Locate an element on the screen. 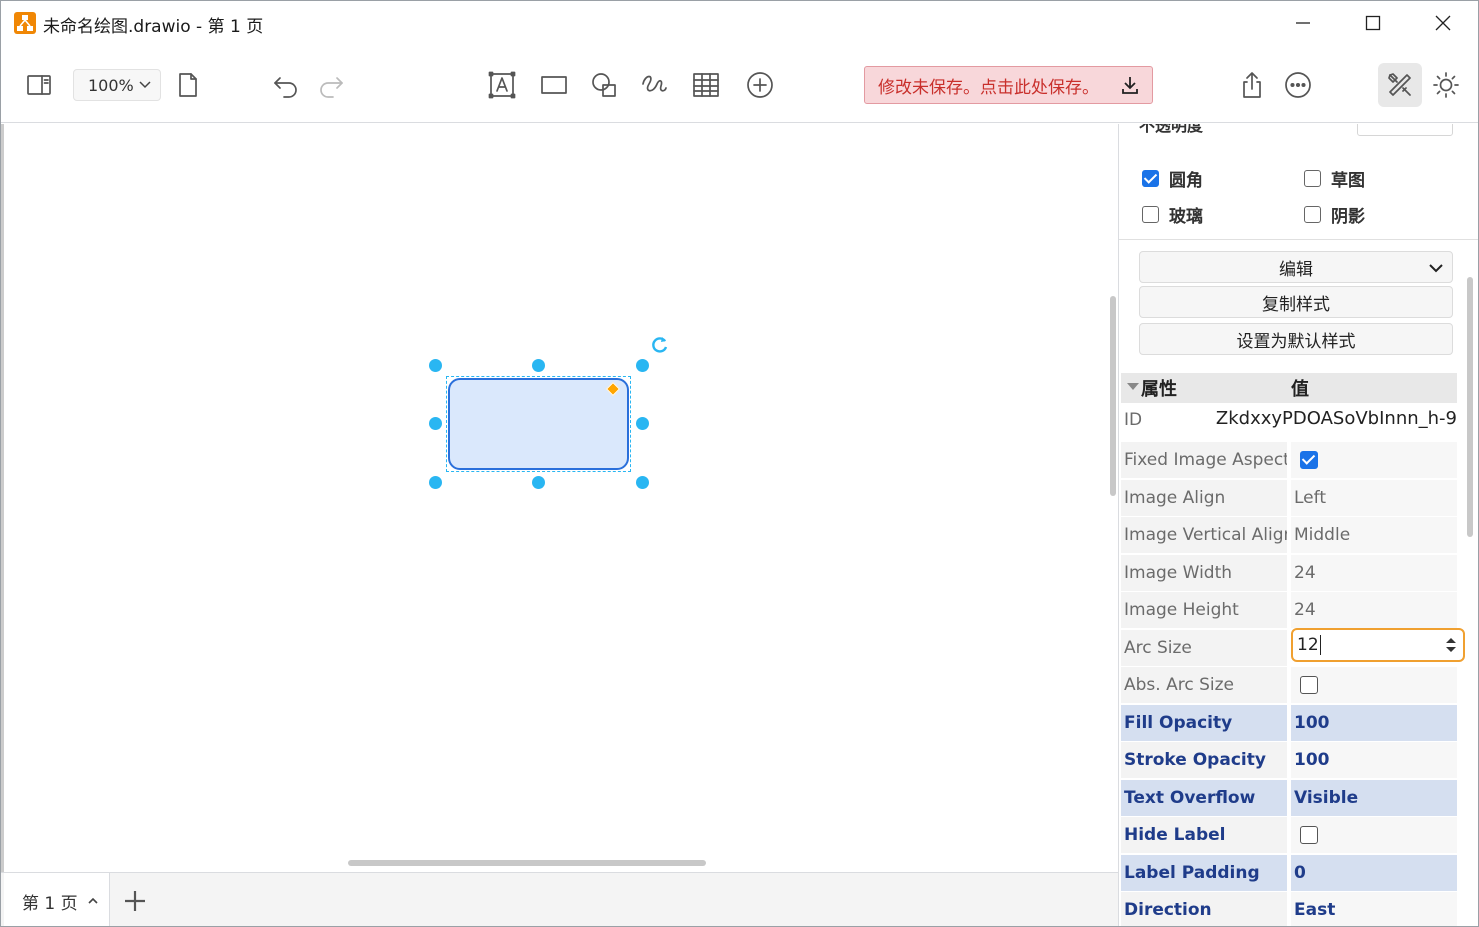 Image resolution: width=1479 pixels, height=927 pixels. prop-key: Hide Label is located at coordinates (1204, 835).